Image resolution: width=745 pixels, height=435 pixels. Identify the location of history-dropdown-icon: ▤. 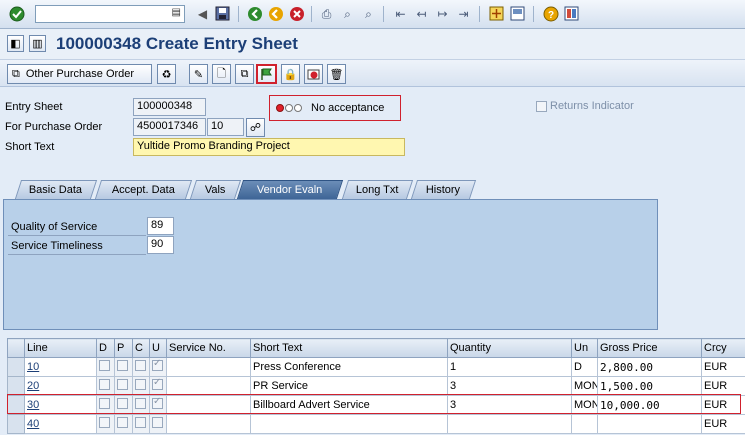
(176, 12).